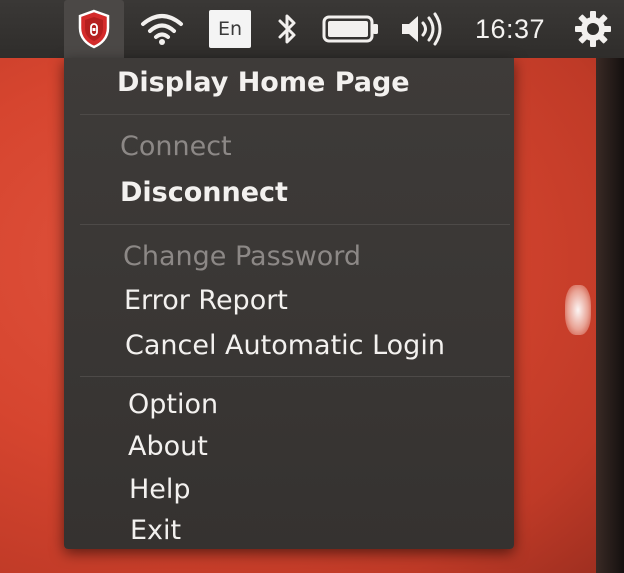 The image size is (624, 573). I want to click on bluetooth-indicator, so click(287, 29).